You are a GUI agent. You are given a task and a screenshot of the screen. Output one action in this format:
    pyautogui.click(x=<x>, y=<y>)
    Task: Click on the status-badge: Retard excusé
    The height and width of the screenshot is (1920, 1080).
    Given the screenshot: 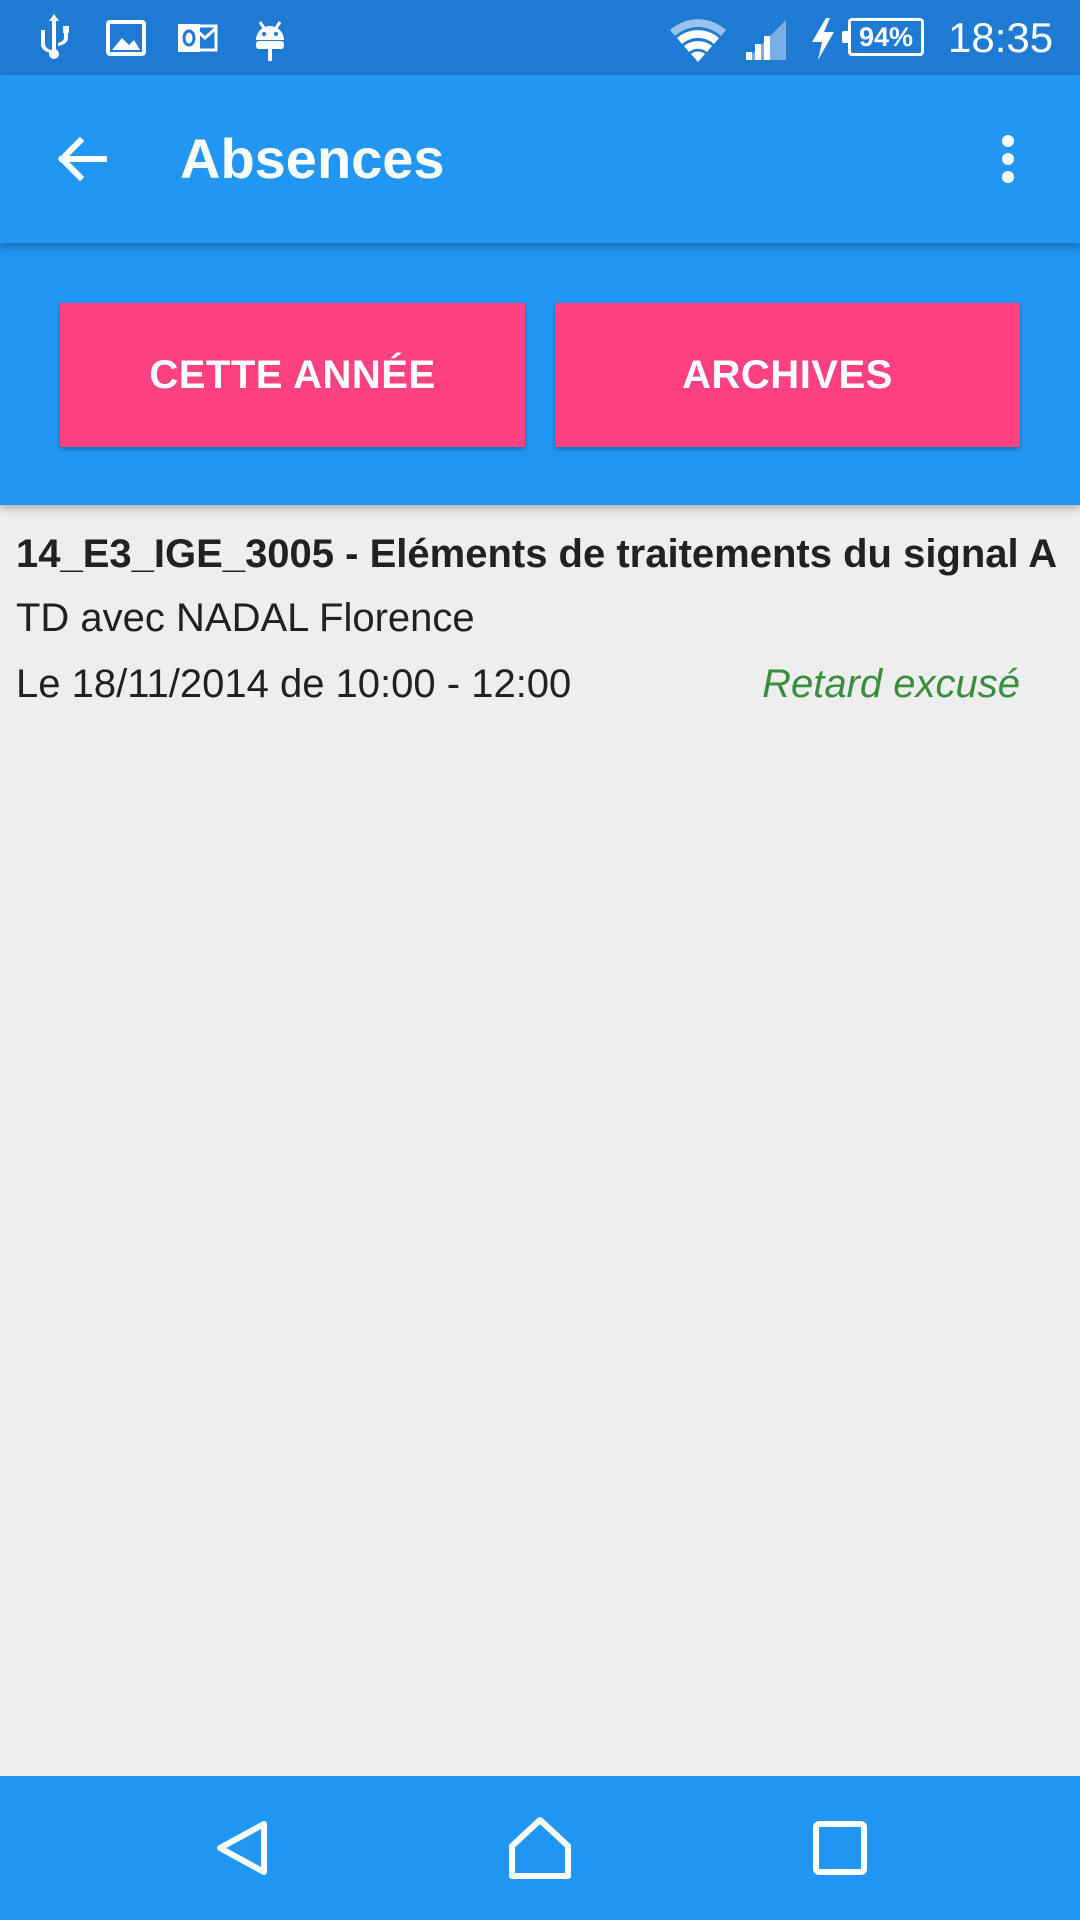 What is the action you would take?
    pyautogui.click(x=891, y=684)
    